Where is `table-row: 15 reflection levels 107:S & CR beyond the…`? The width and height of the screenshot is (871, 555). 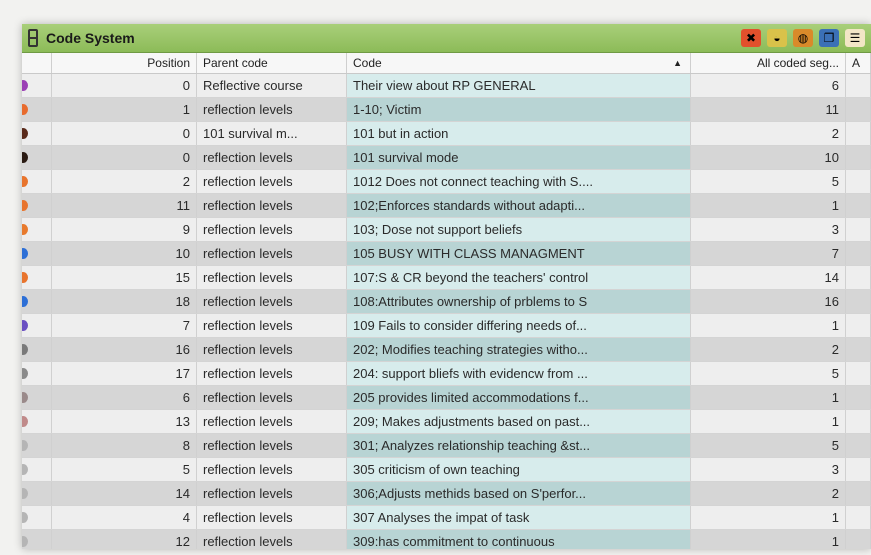
table-row: 15 reflection levels 107:S & CR beyond the… is located at coordinates (446, 278).